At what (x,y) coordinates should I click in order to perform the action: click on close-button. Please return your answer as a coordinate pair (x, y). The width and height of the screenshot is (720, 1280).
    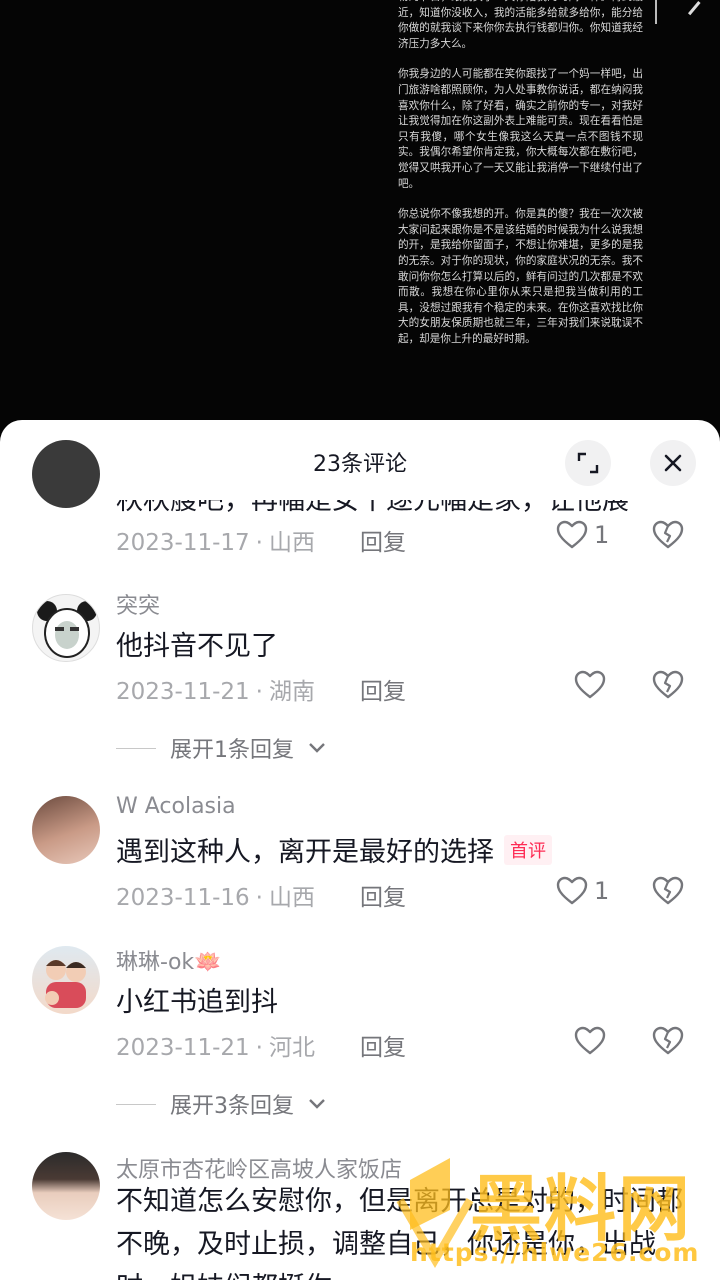
    Looking at the image, I should click on (673, 463).